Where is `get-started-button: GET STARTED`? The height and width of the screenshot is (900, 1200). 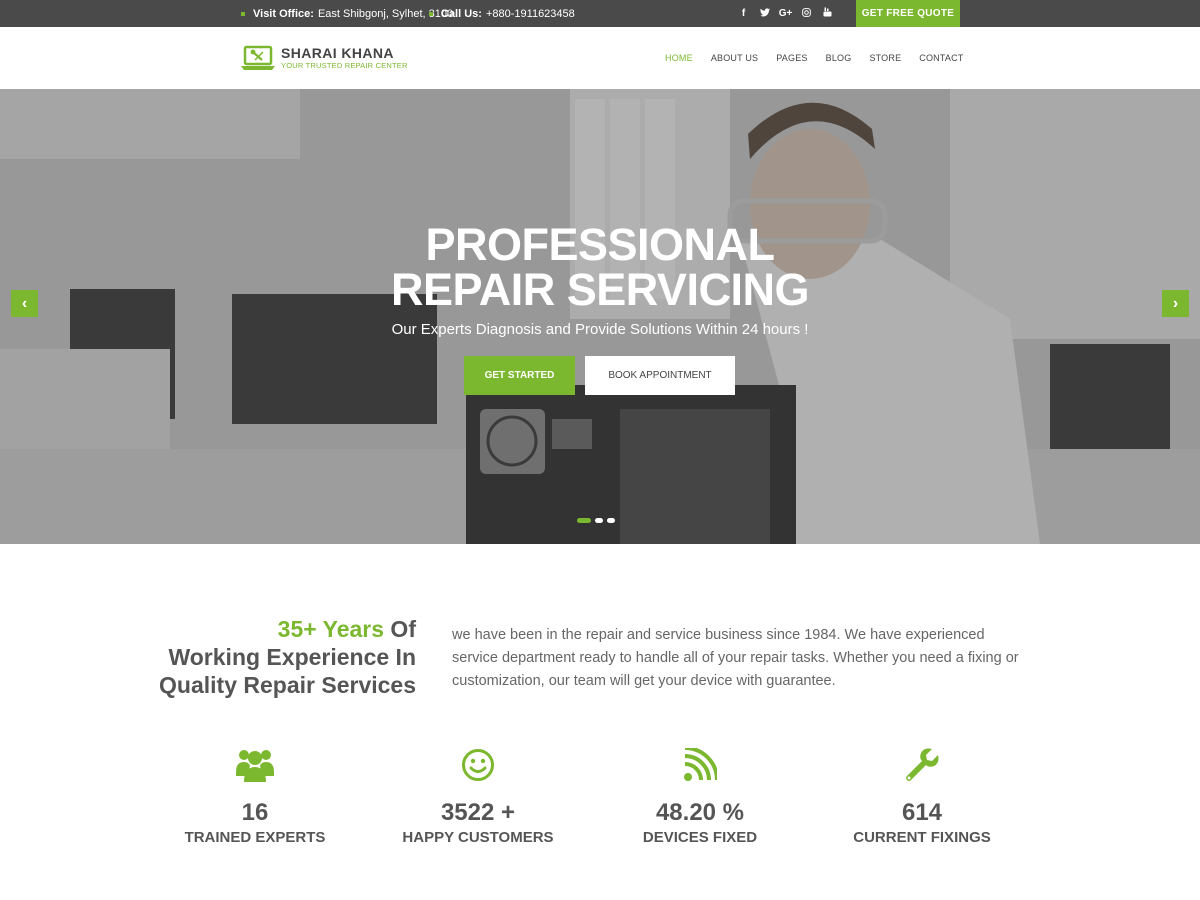
get-started-button: GET STARTED is located at coordinates (519, 375).